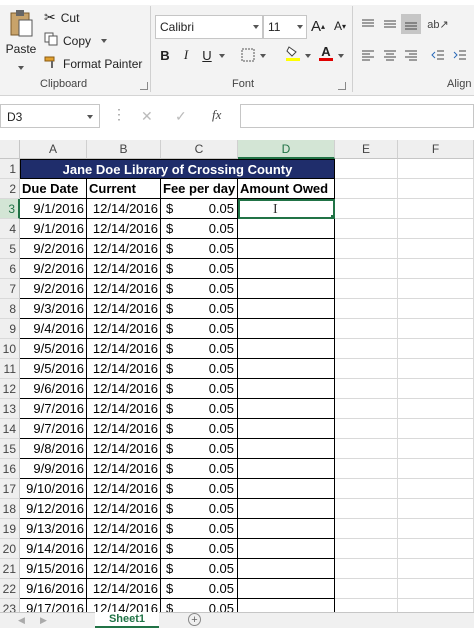 The width and height of the screenshot is (474, 628). What do you see at coordinates (10, 349) in the screenshot?
I see `row-header: 10` at bounding box center [10, 349].